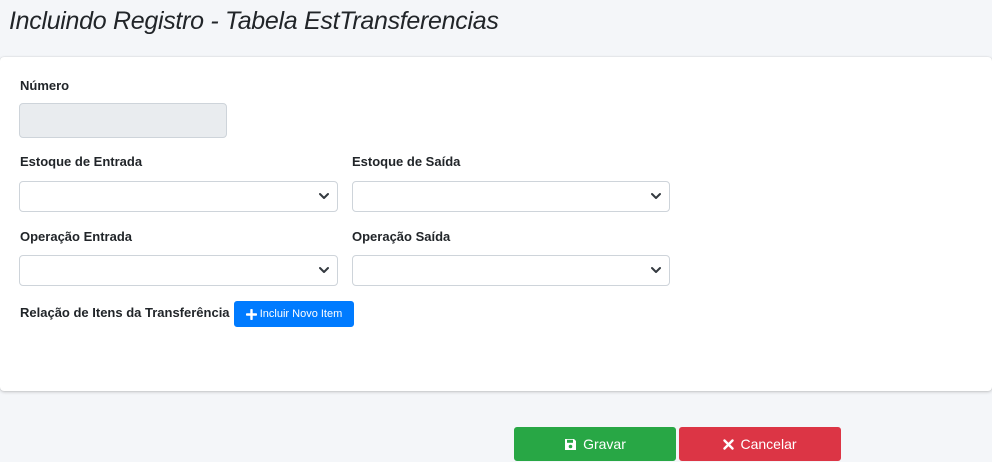 The image size is (992, 462). I want to click on operacao-saida-label: Operação Saída, so click(401, 236).